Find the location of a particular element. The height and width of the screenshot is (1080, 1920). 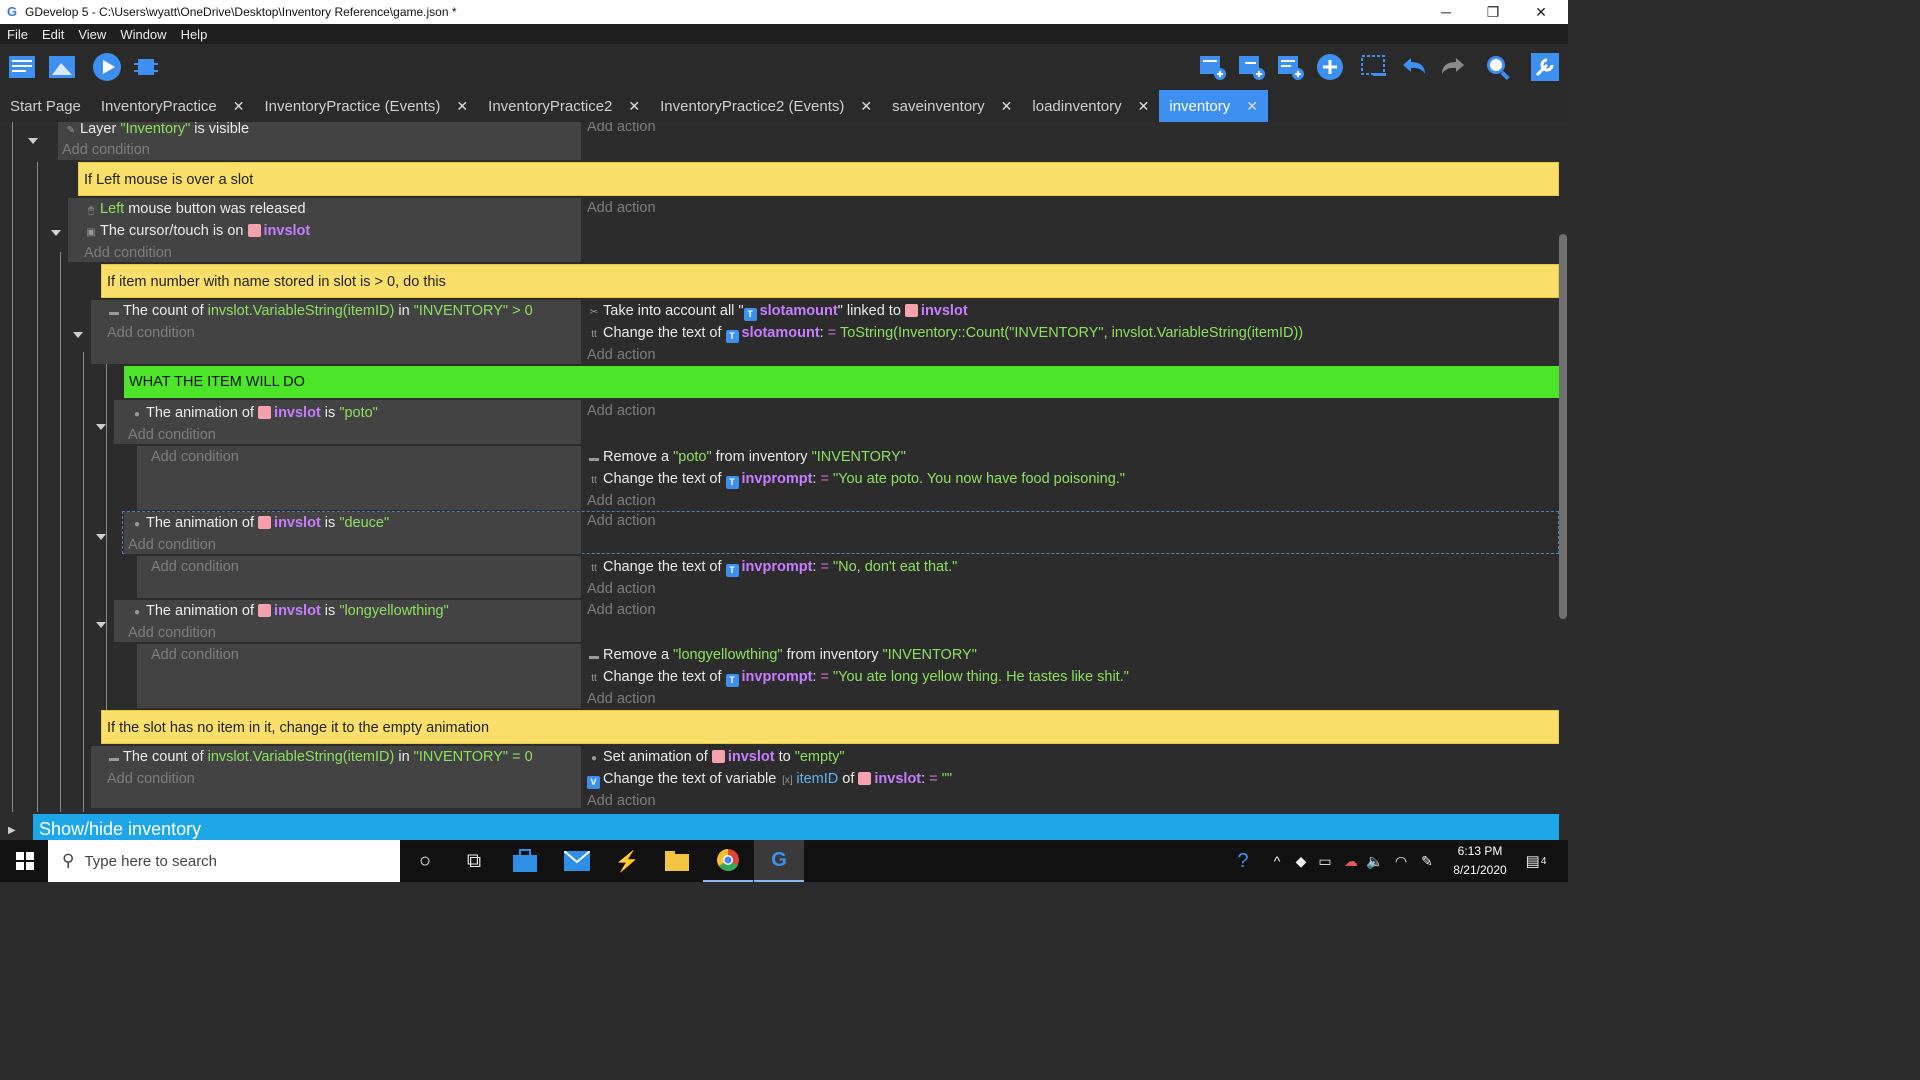

condition-mouse-released: 🖱 Left mouse button was released is located at coordinates (195, 210).